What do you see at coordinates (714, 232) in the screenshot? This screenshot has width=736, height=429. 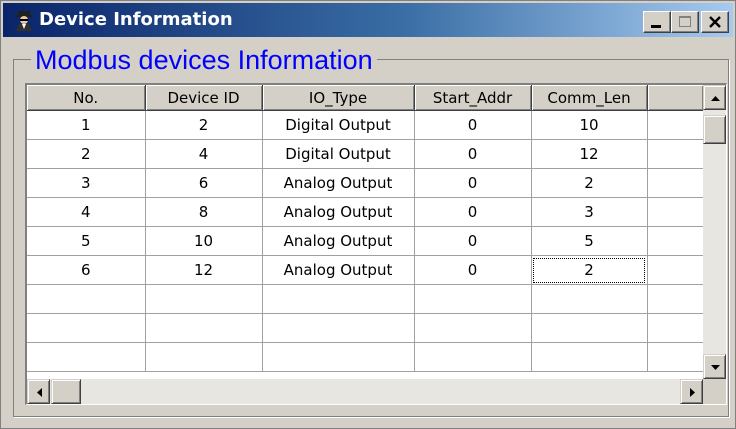 I see `vertical-scrollbar` at bounding box center [714, 232].